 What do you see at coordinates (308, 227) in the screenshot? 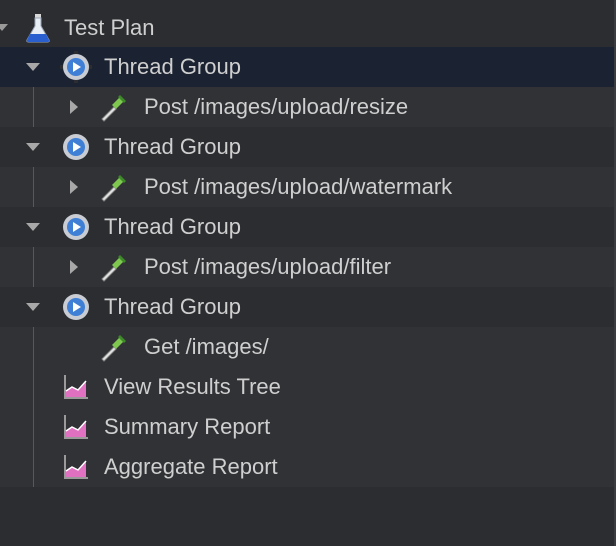
I see `tree-row-thread-group-3: Thread Group` at bounding box center [308, 227].